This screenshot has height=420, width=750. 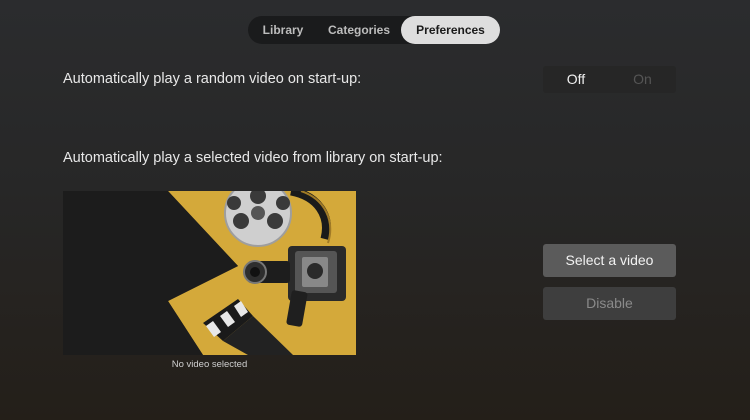 I want to click on toggle-on-option: On, so click(x=642, y=79).